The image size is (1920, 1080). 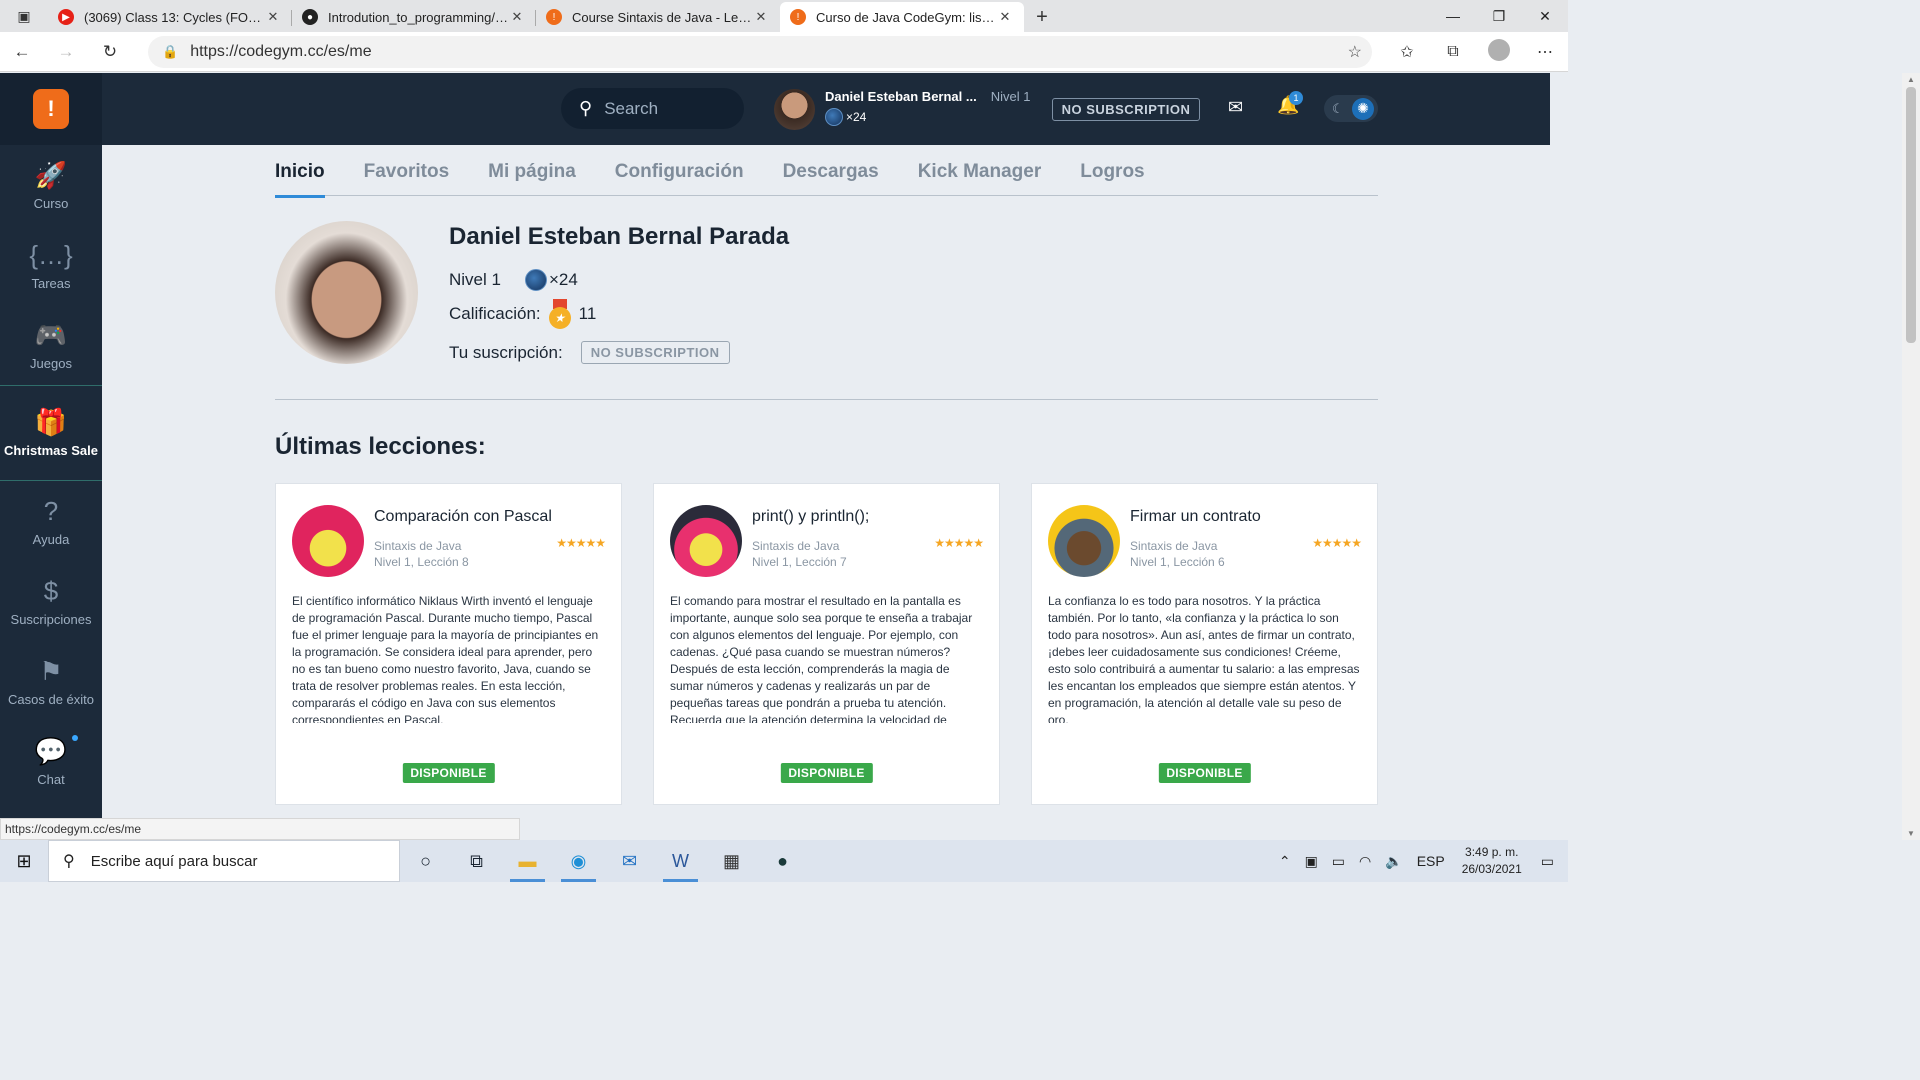 I want to click on tab-descargas: Descargas, so click(x=831, y=170).